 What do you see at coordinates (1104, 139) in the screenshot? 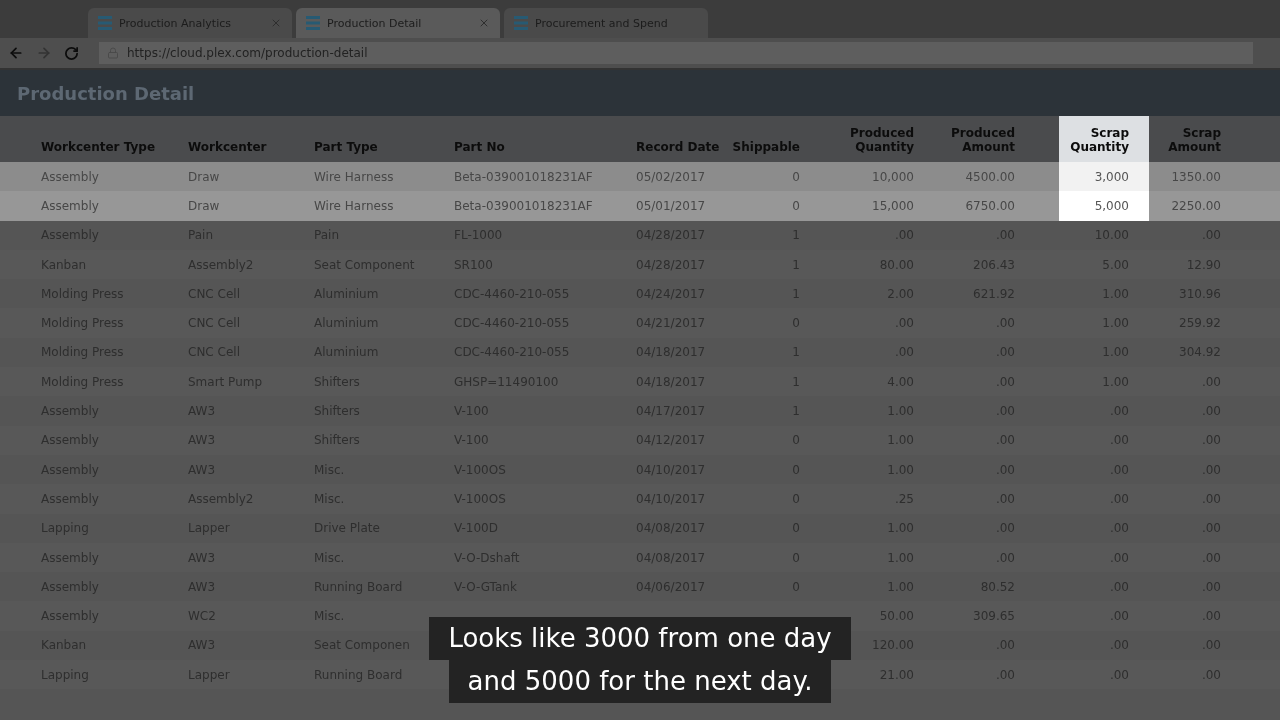
I see `column-header: Scrap Quantity` at bounding box center [1104, 139].